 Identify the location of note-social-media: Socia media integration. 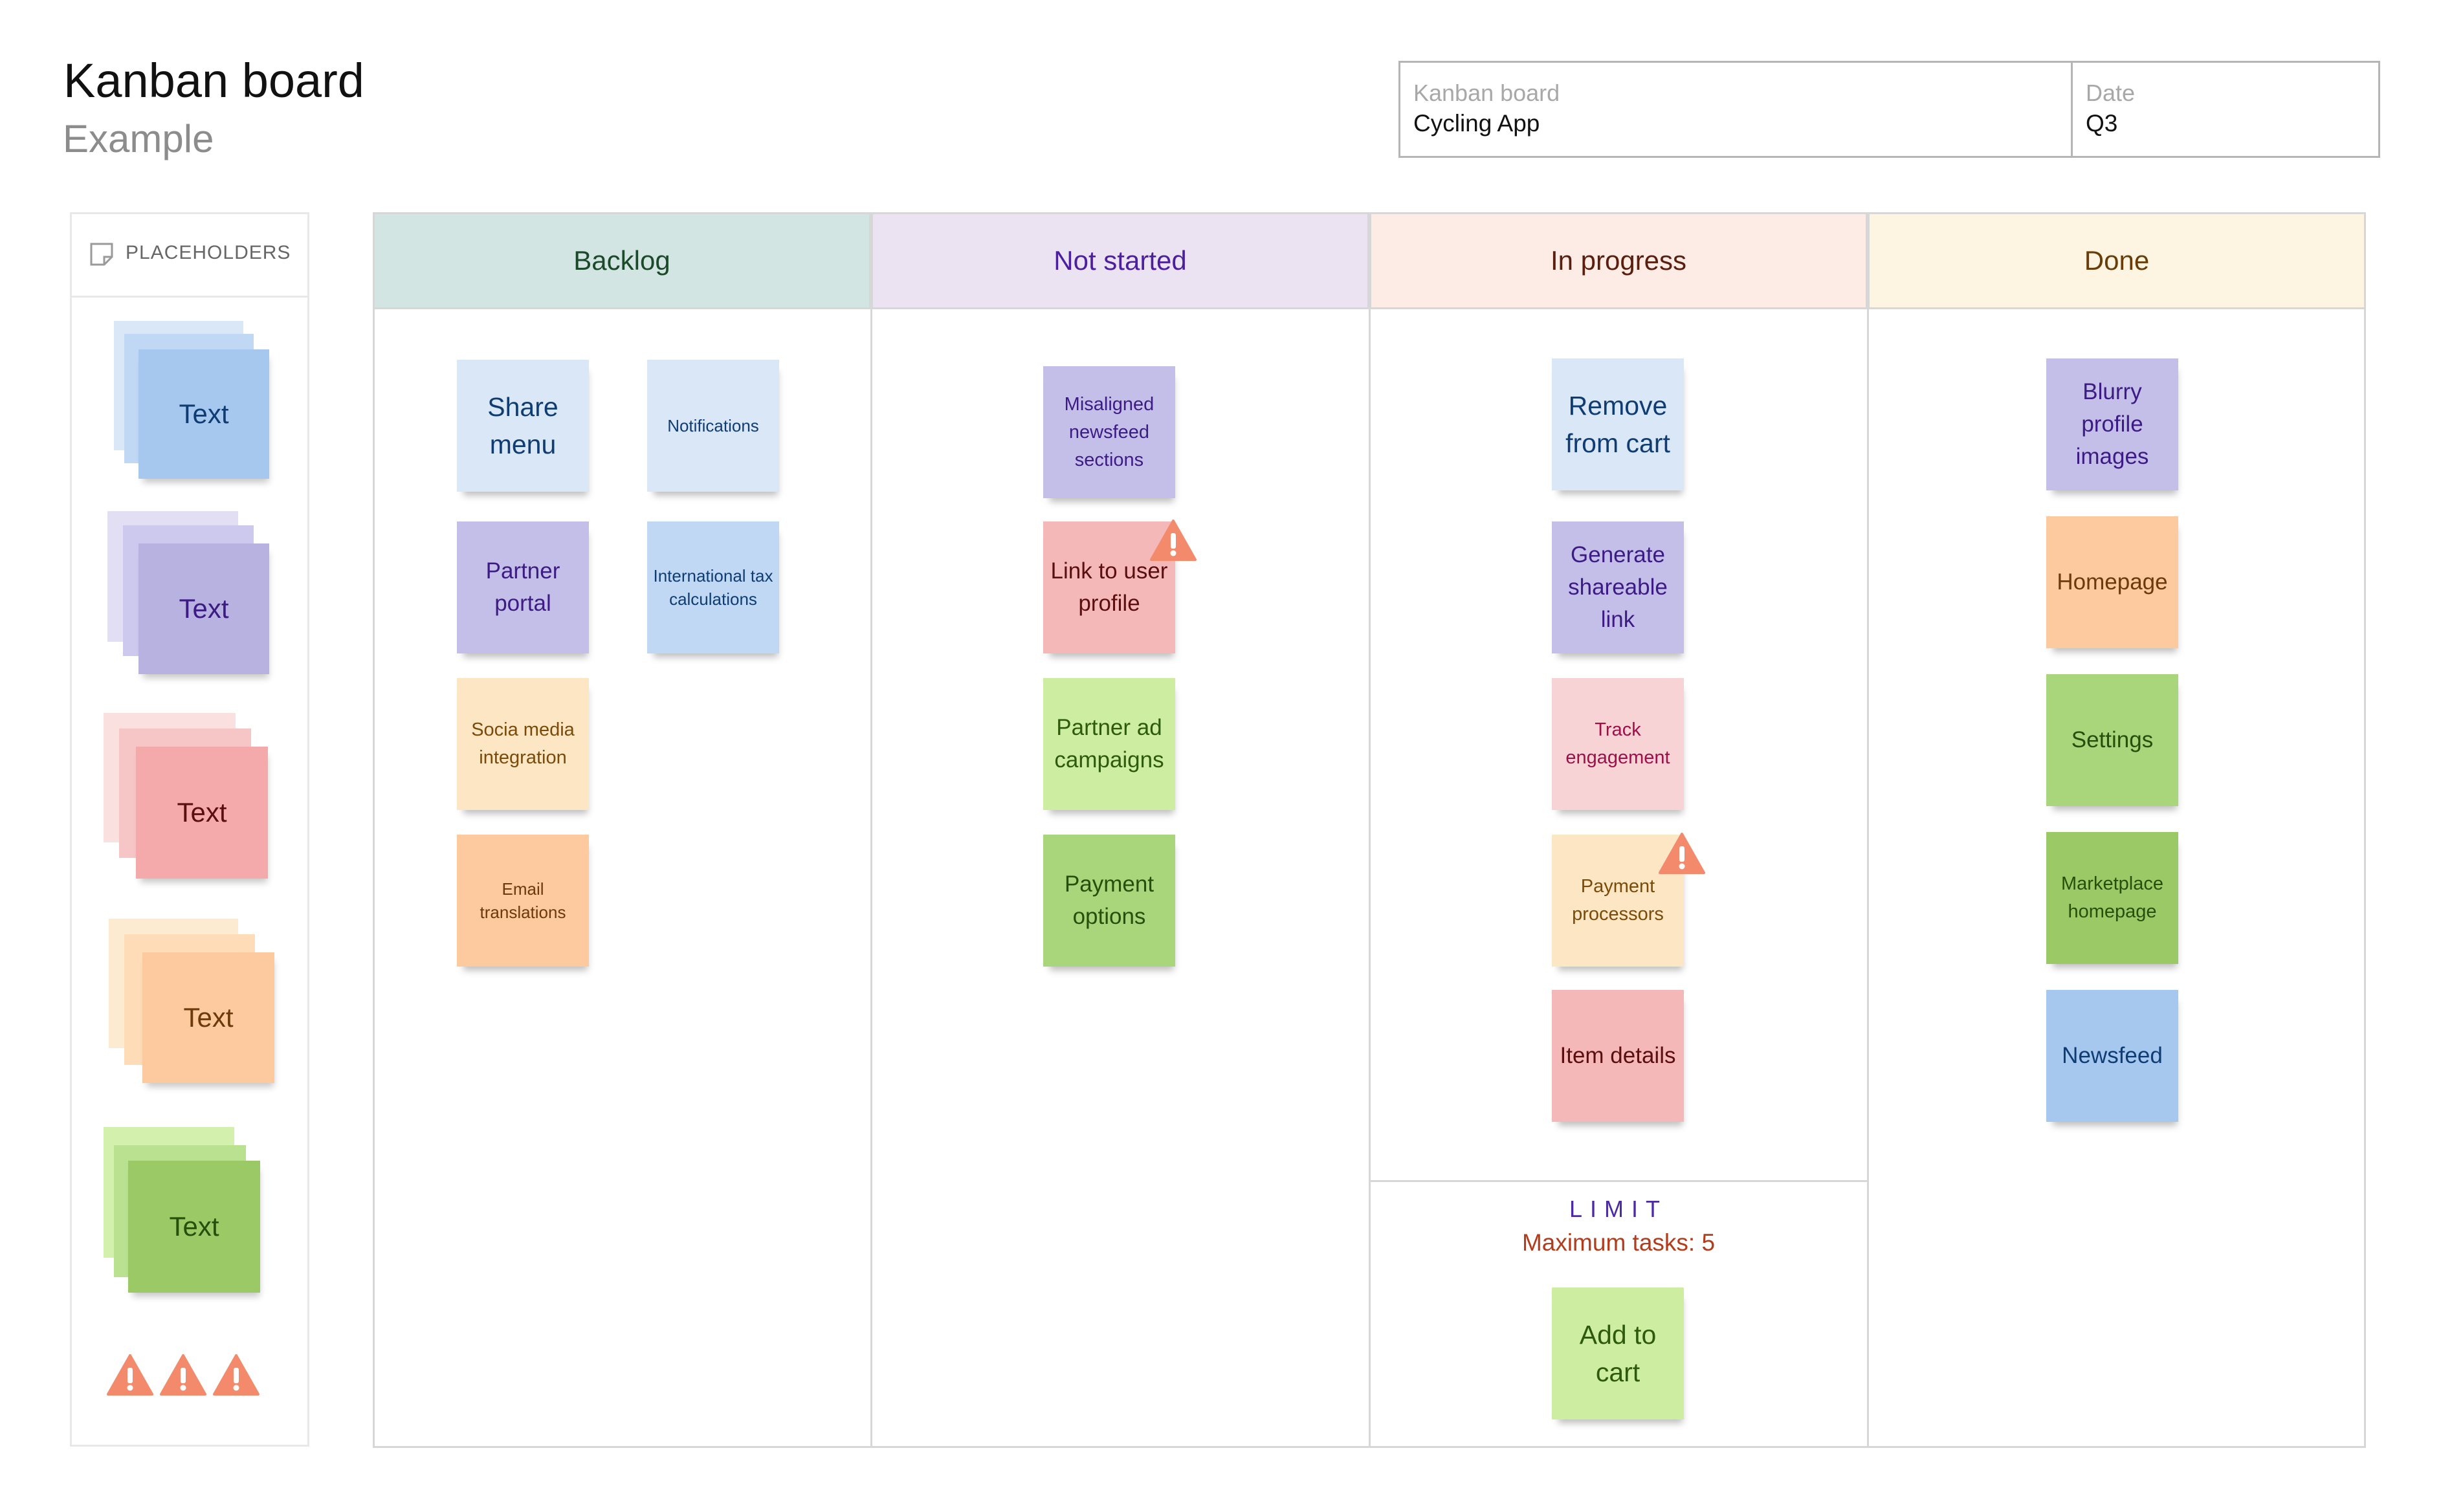
(523, 744).